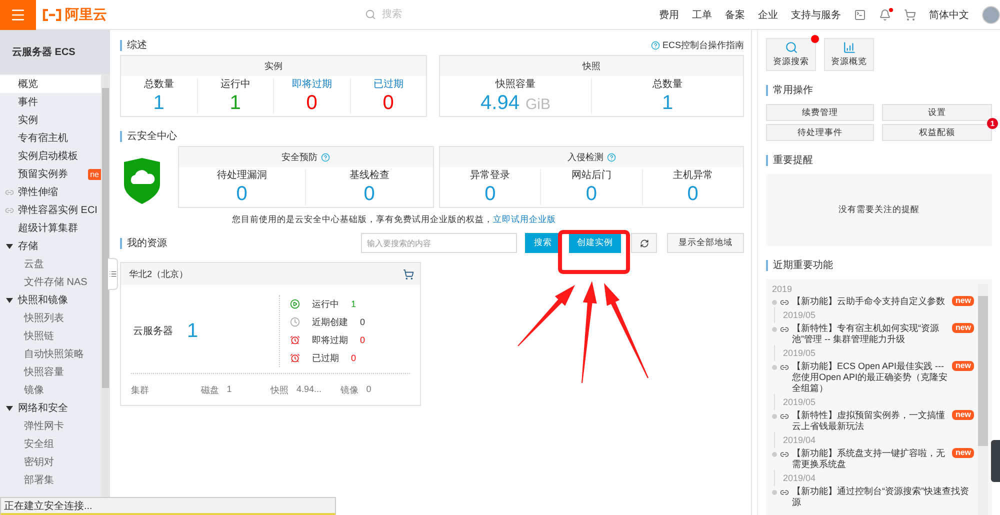  I want to click on stat-unit: GiB, so click(537, 104).